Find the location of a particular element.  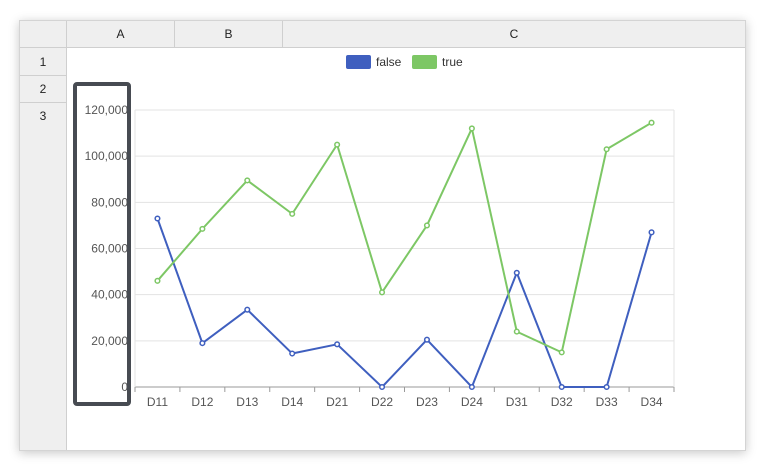

x-tick-label: D23 is located at coordinates (427, 402).